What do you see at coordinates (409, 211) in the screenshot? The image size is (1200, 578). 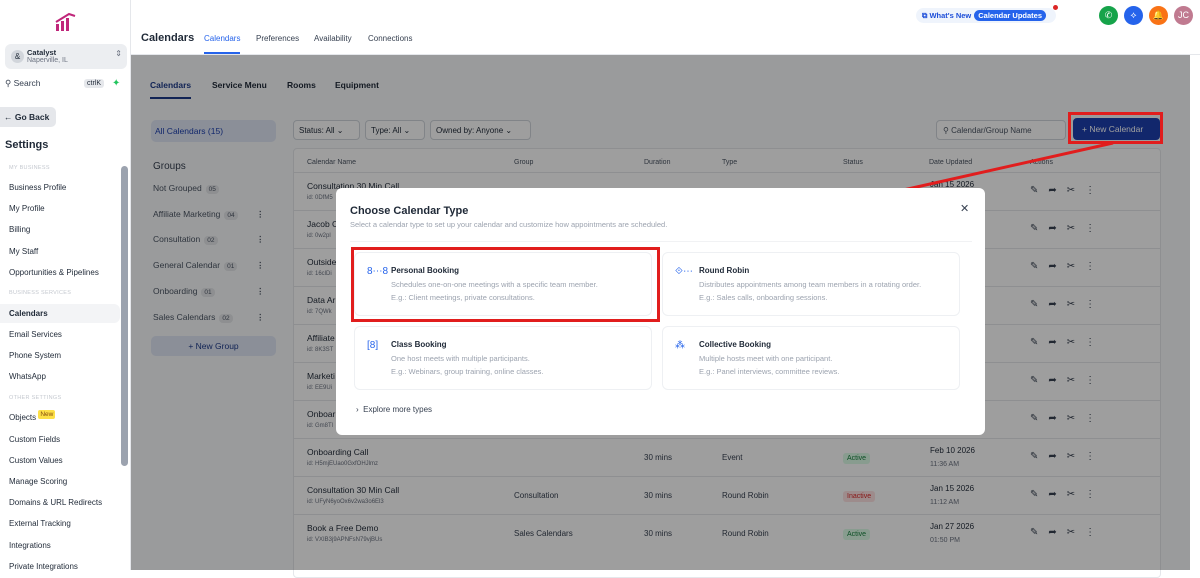 I see `modal-title: Choose Calendar Type` at bounding box center [409, 211].